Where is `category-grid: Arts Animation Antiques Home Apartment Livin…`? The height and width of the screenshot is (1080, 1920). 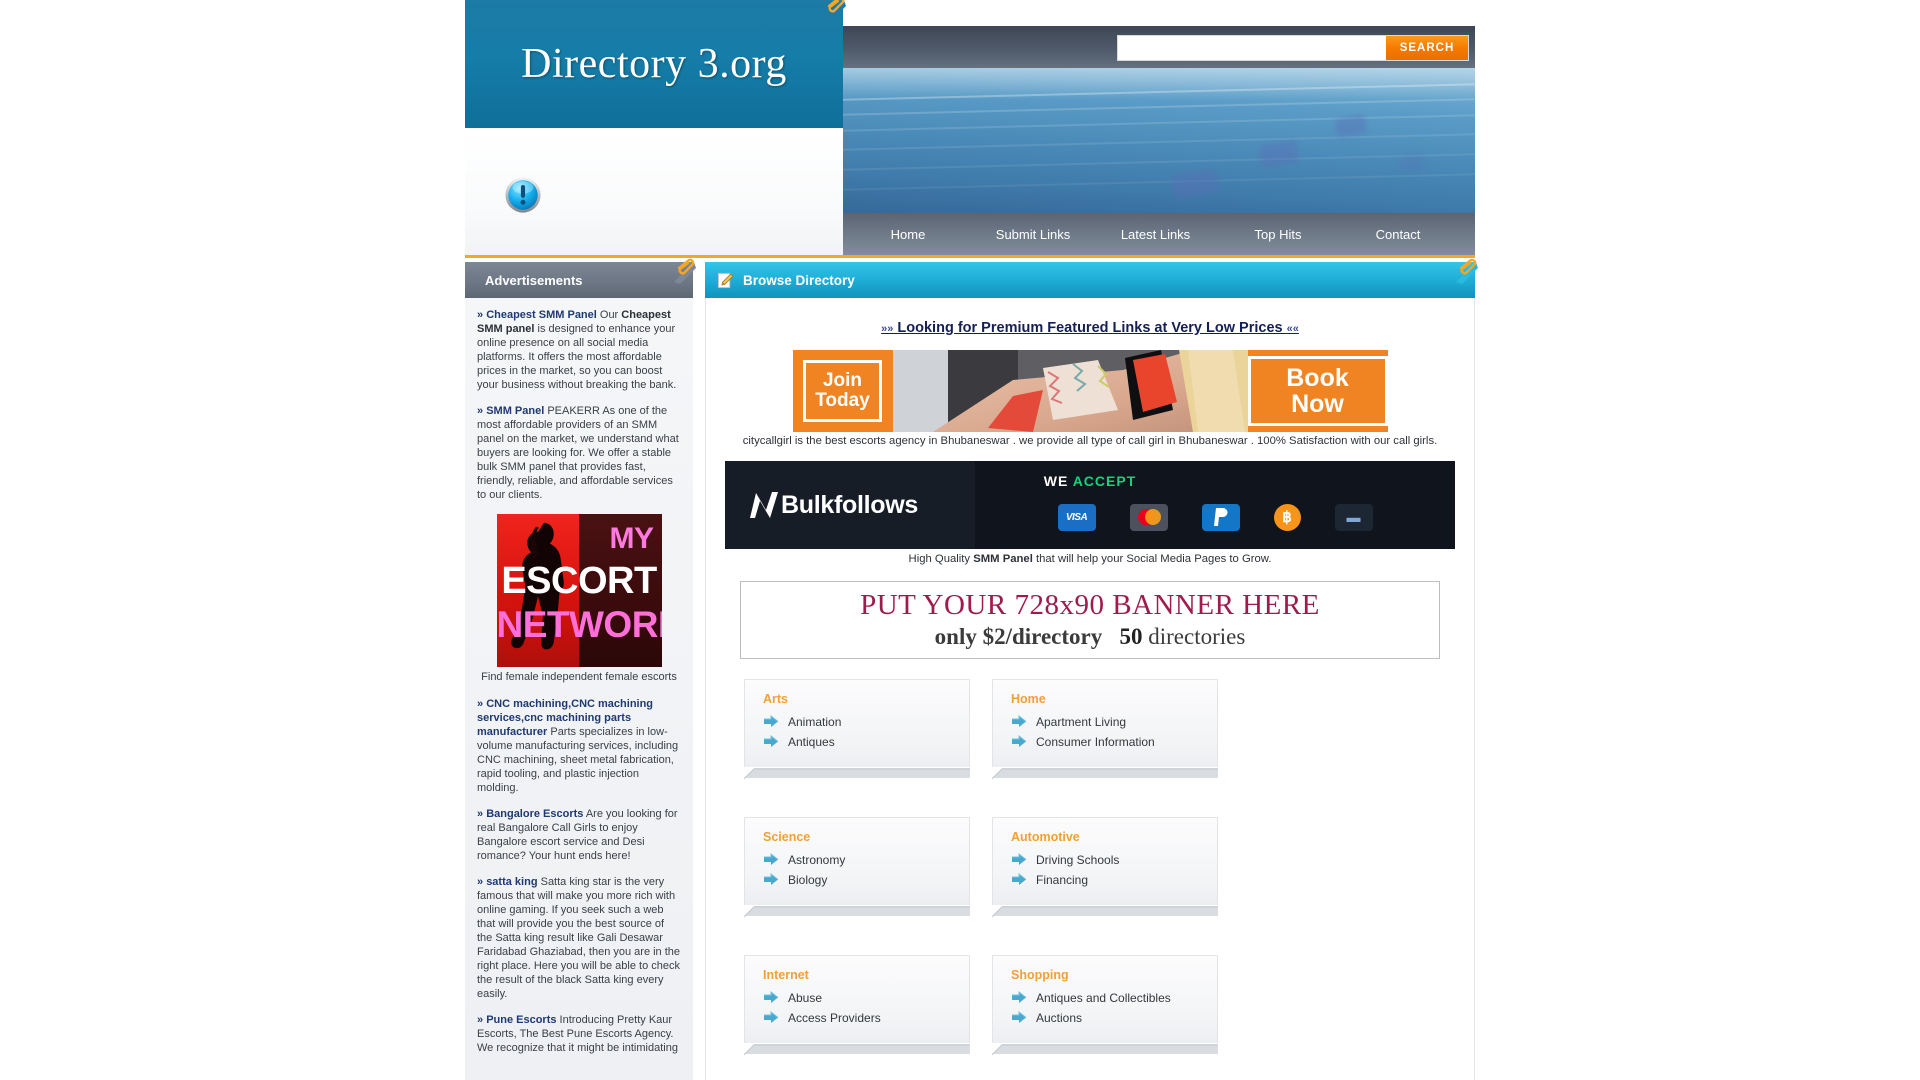 category-grid: Arts Animation Antiques Home Apartment Livin… is located at coordinates (1090, 878).